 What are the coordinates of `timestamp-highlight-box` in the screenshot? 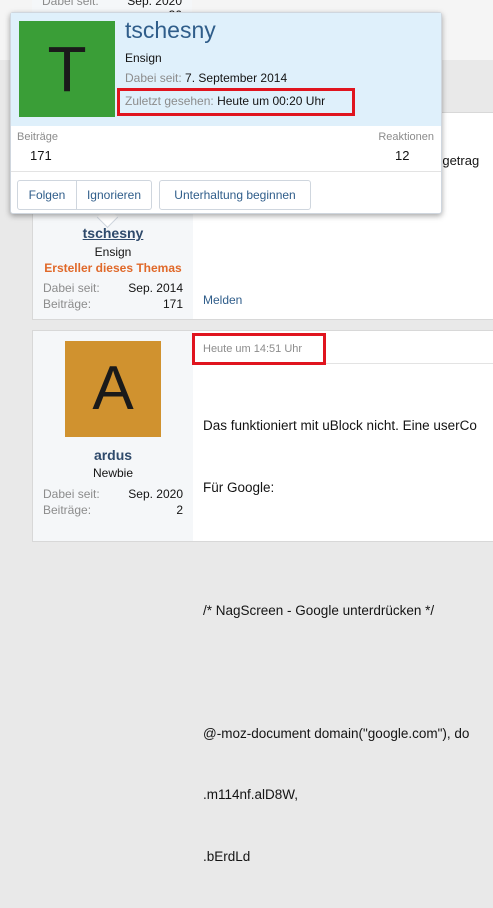 It's located at (259, 349).